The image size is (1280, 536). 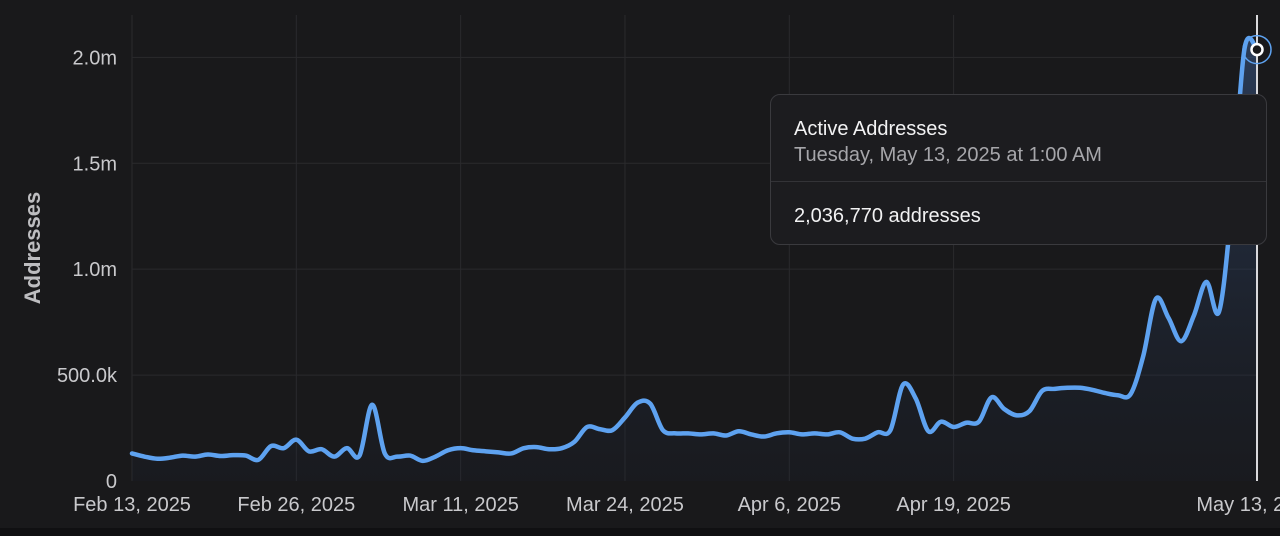 What do you see at coordinates (296, 505) in the screenshot?
I see `x-tick-label: Feb 26, 2025` at bounding box center [296, 505].